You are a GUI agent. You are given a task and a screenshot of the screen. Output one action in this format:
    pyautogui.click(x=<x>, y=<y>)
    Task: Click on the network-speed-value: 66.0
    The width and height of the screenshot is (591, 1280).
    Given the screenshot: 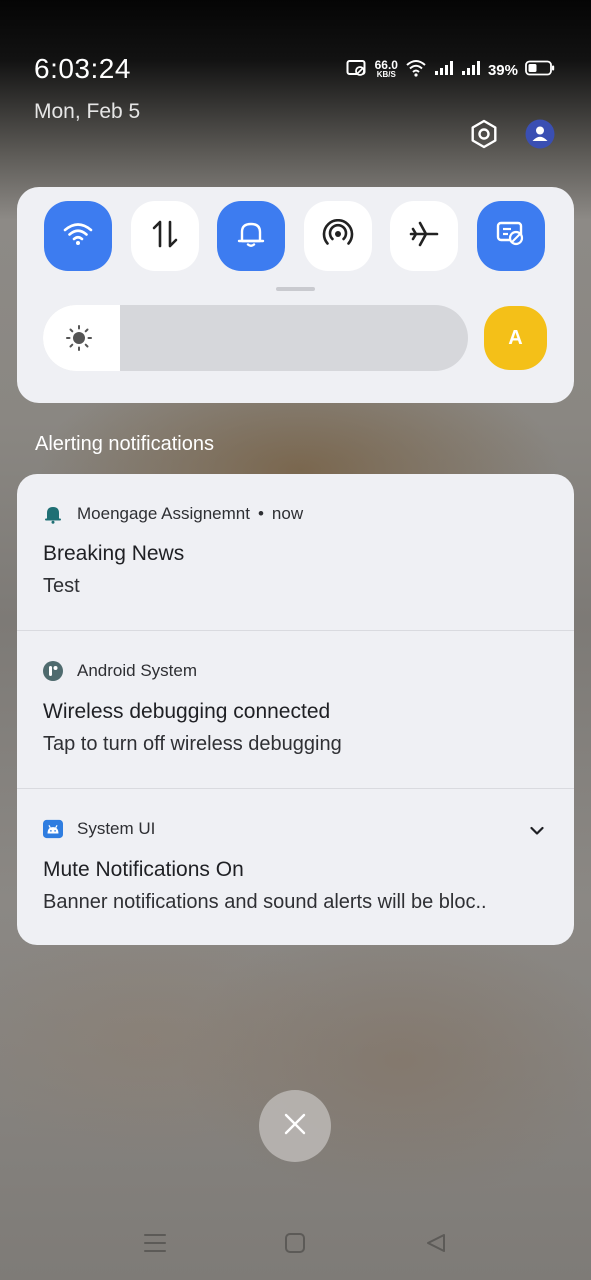 What is the action you would take?
    pyautogui.click(x=386, y=65)
    